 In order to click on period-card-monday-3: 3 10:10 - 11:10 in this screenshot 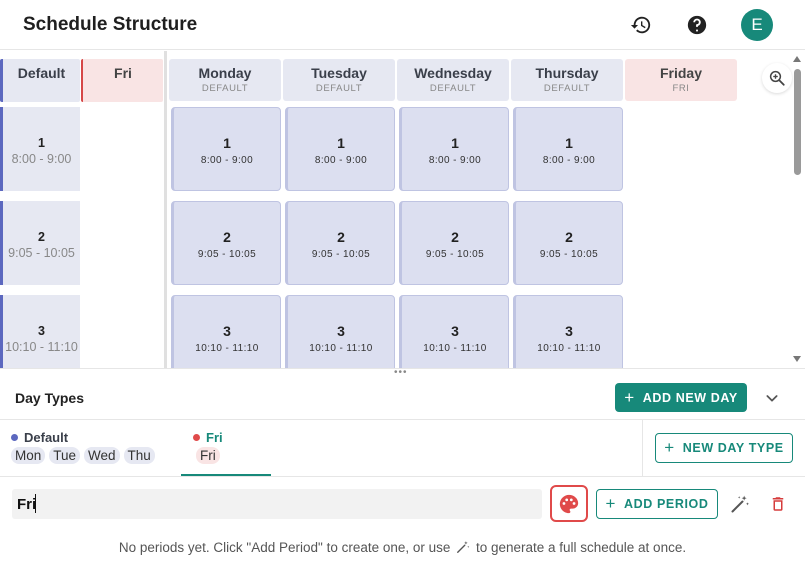, I will do `click(226, 331)`.